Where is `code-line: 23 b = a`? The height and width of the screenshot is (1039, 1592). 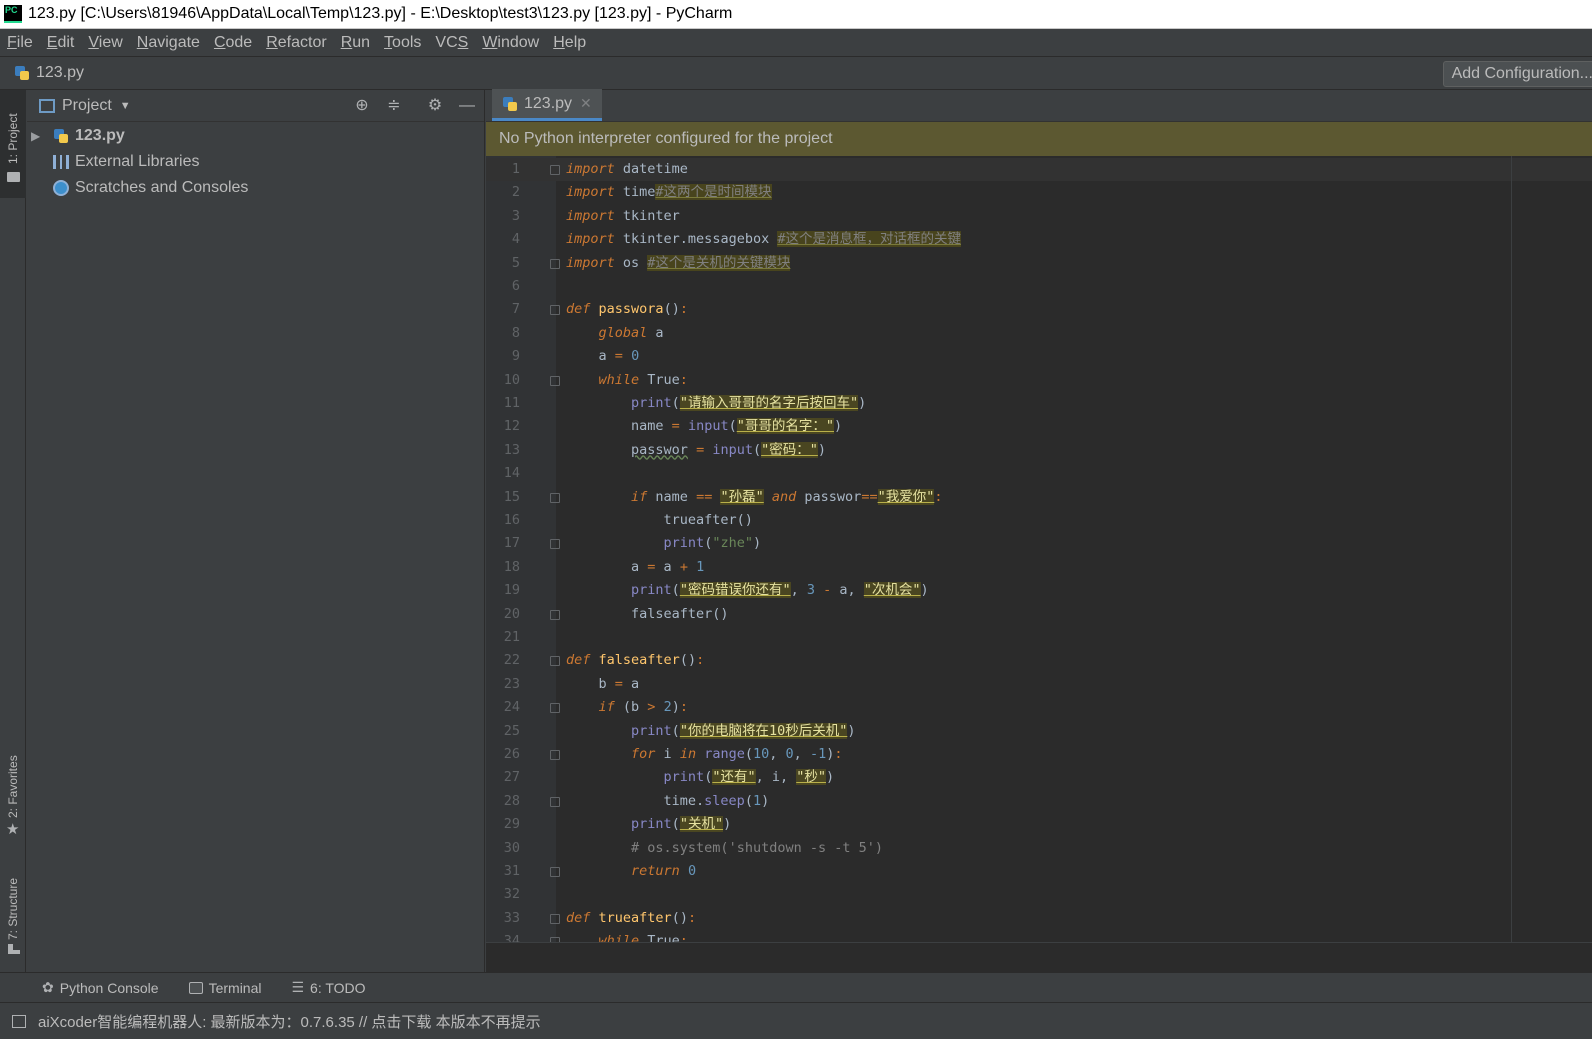
code-line: 23 b = a is located at coordinates (1039, 684).